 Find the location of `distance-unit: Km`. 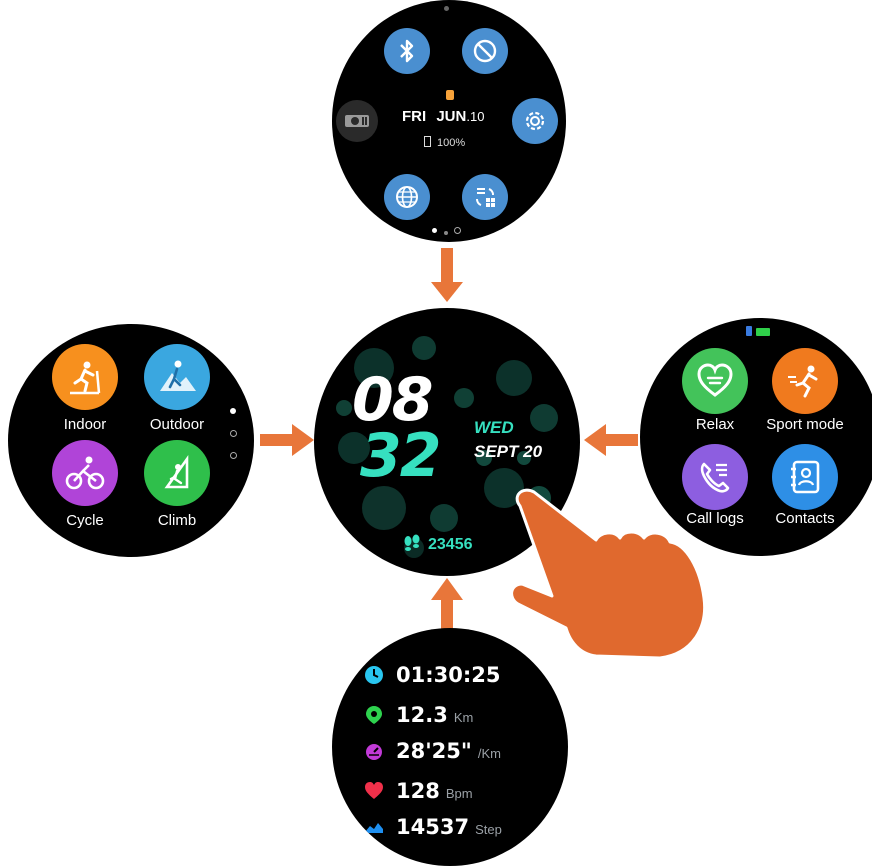

distance-unit: Km is located at coordinates (463, 717).